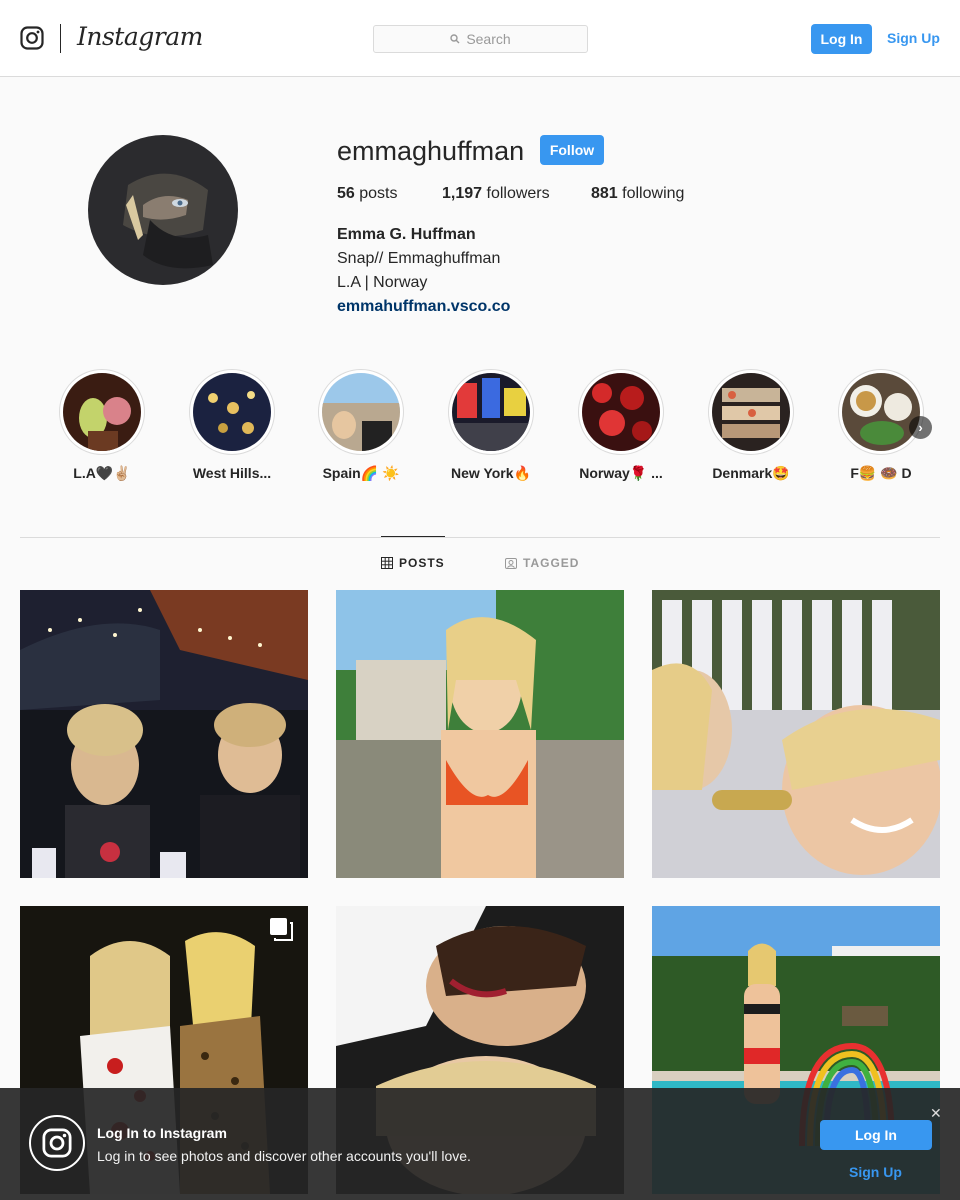 This screenshot has width=960, height=1200. Describe the element at coordinates (881, 473) in the screenshot. I see `highlight-label: F🍔 🍩 D` at that location.